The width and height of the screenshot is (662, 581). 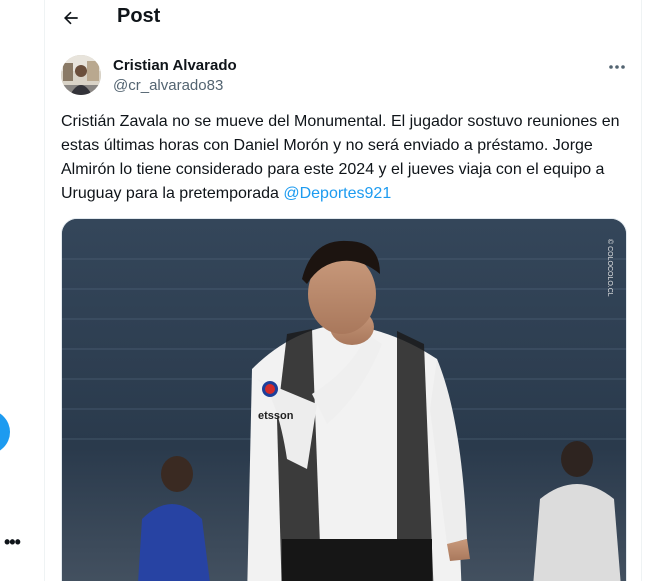 What do you see at coordinates (276, 416) in the screenshot?
I see `svg-text: etsson` at bounding box center [276, 416].